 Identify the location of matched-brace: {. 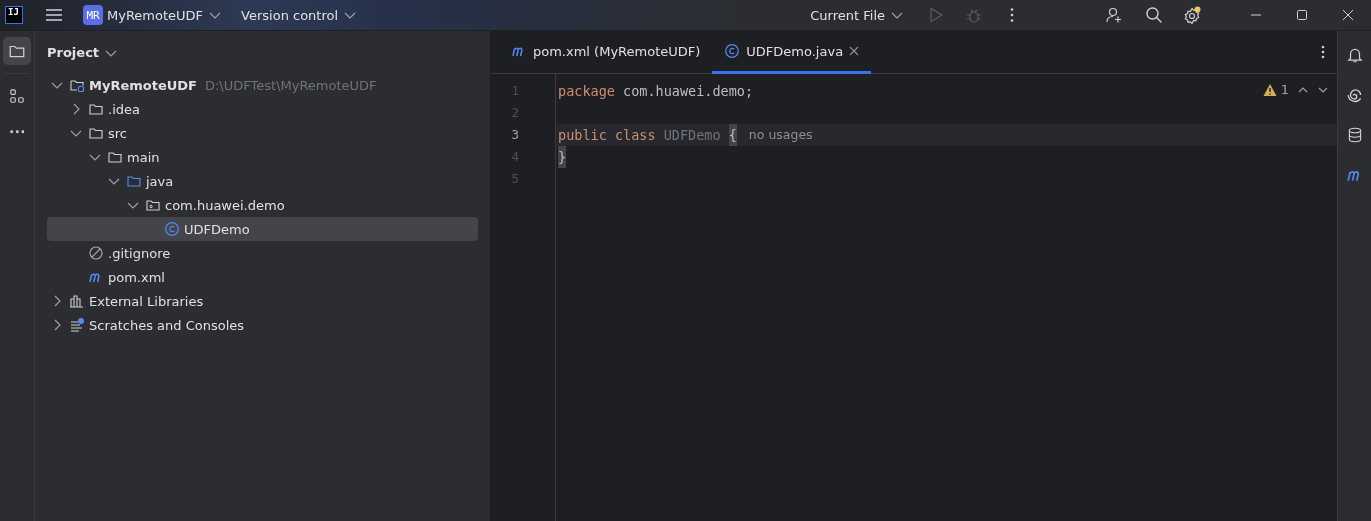
(732, 135).